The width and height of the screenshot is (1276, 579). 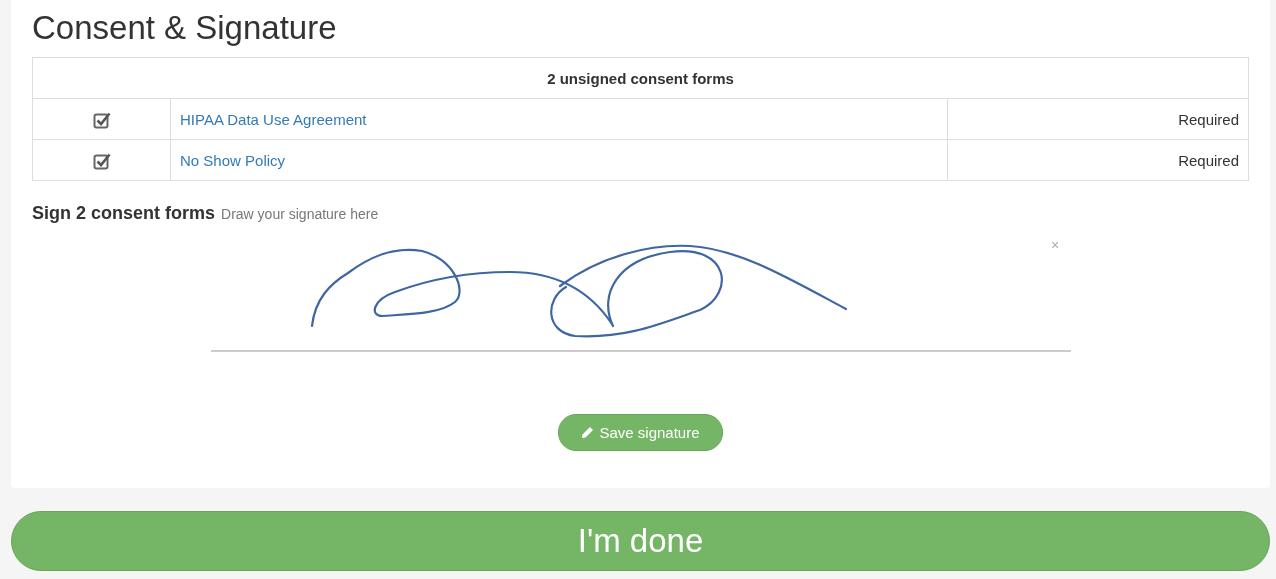 I want to click on table-header: 2 unsigned consent forms, so click(x=640, y=78).